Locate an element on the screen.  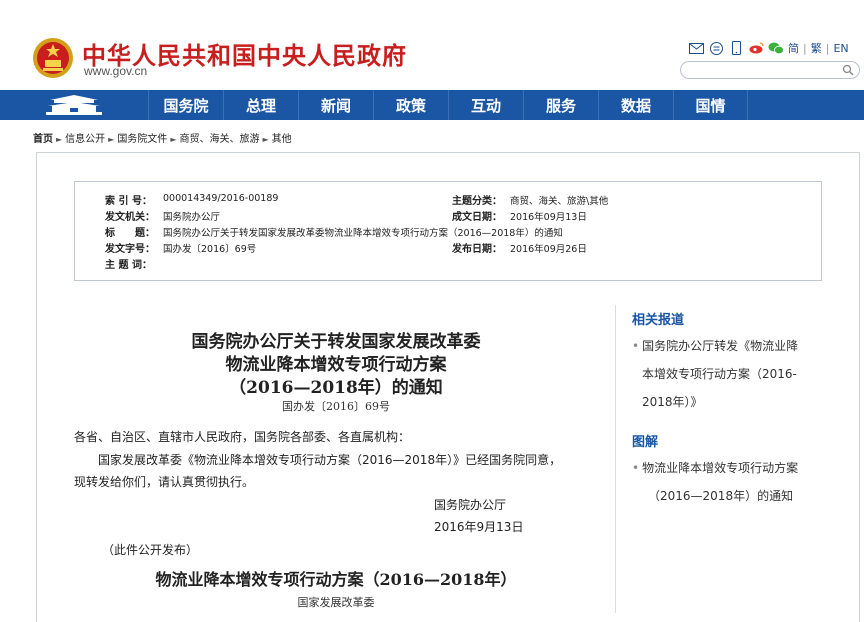
nav-item-hudong: 互动 is located at coordinates (485, 105).